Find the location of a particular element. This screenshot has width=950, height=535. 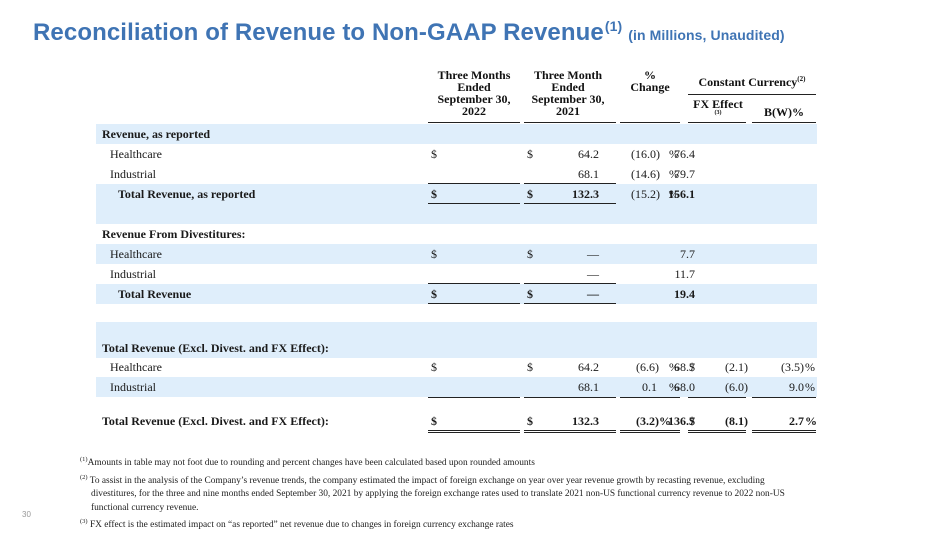

page-number: 30 is located at coordinates (26, 514).